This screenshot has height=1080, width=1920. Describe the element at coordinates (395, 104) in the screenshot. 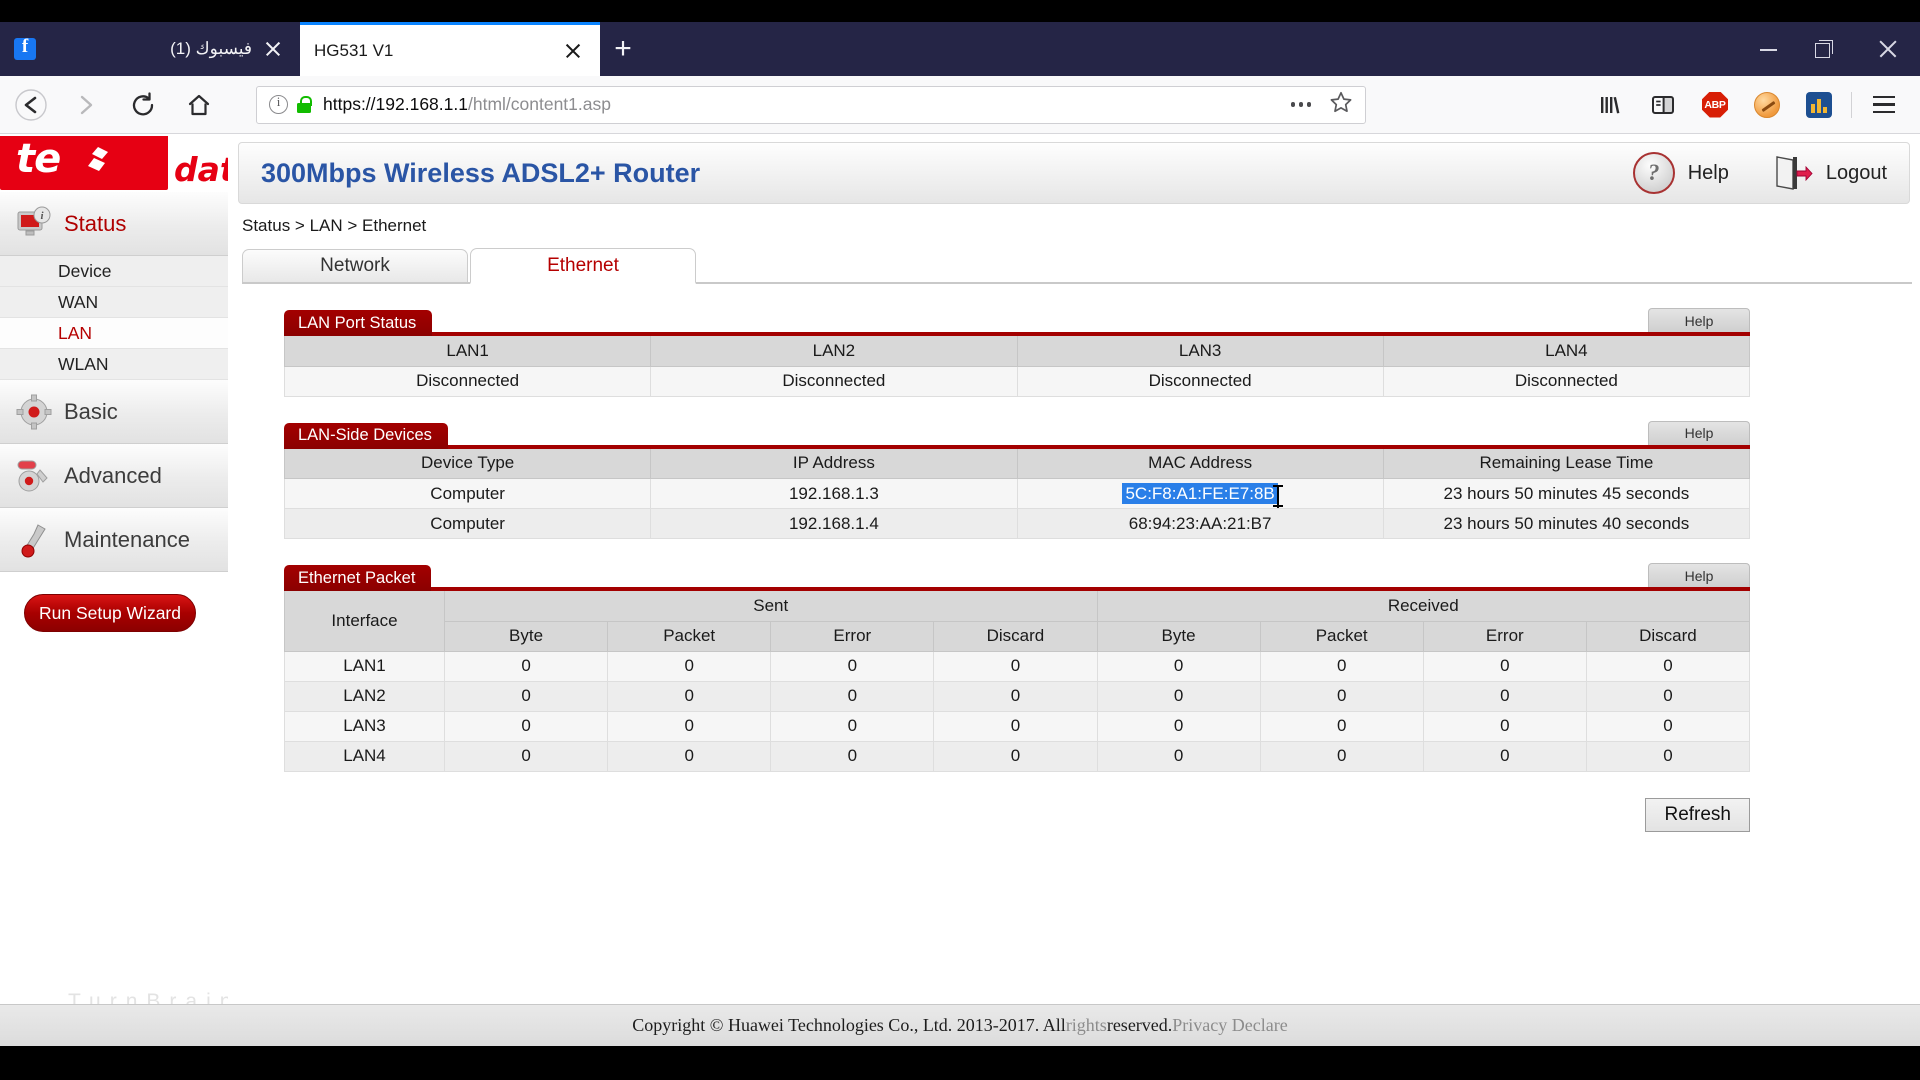

I see `url-host: https://192.168.1.1` at that location.